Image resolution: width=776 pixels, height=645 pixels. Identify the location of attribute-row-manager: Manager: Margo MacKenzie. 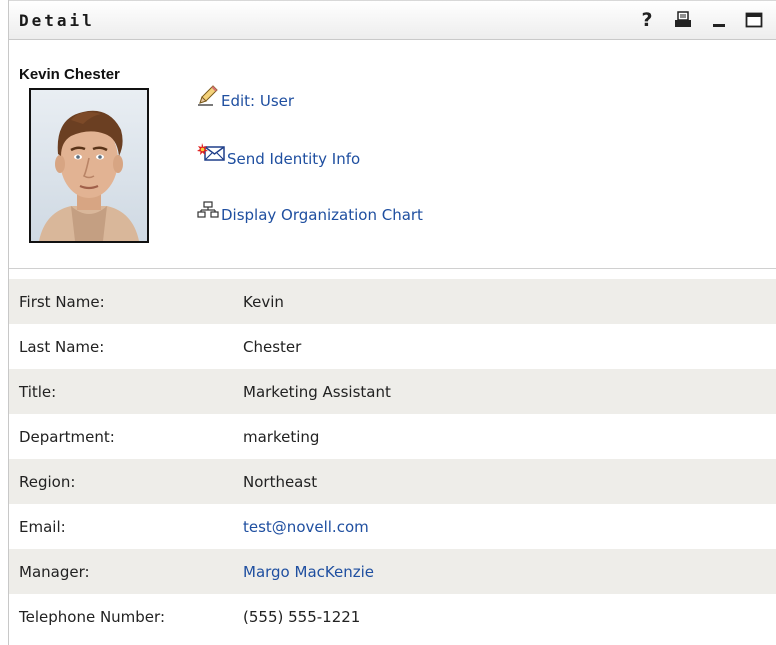
(392, 571).